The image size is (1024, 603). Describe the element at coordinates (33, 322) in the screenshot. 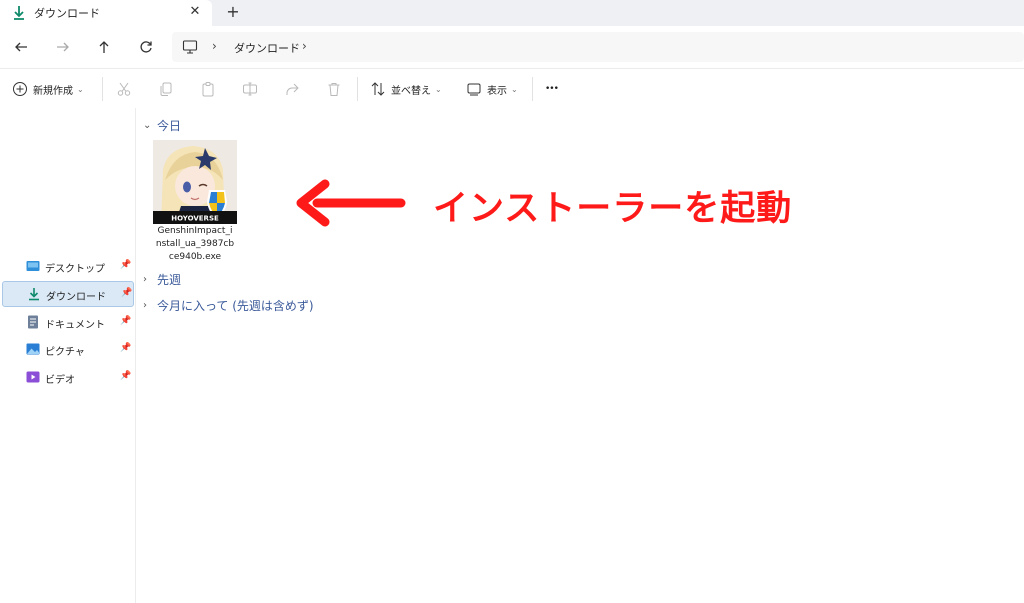

I see `document-icon` at that location.